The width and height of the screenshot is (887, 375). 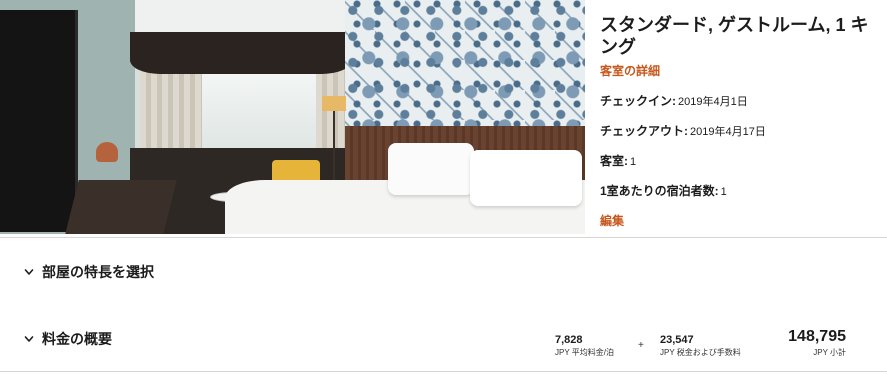 I want to click on checkout-row: チェックアウト: 2019年4月17日, so click(x=741, y=130).